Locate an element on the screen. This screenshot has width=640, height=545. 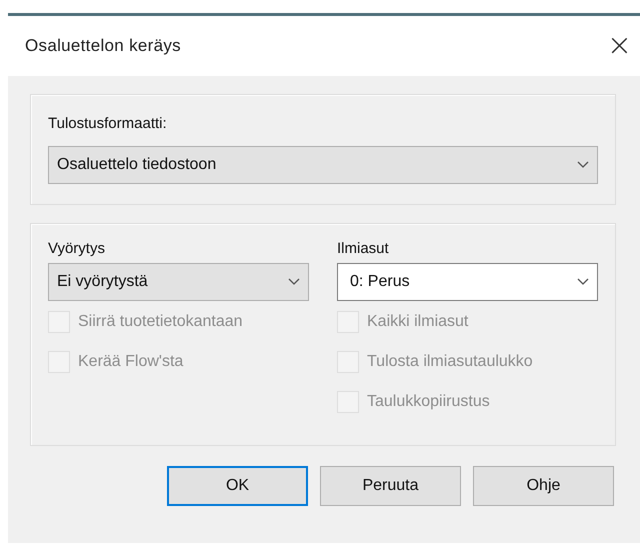
dropdown: 0: Perus is located at coordinates (467, 282).